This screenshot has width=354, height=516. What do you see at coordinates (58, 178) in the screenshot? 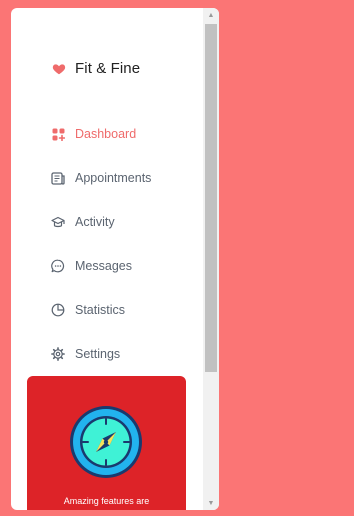
I see `appointments-icon` at bounding box center [58, 178].